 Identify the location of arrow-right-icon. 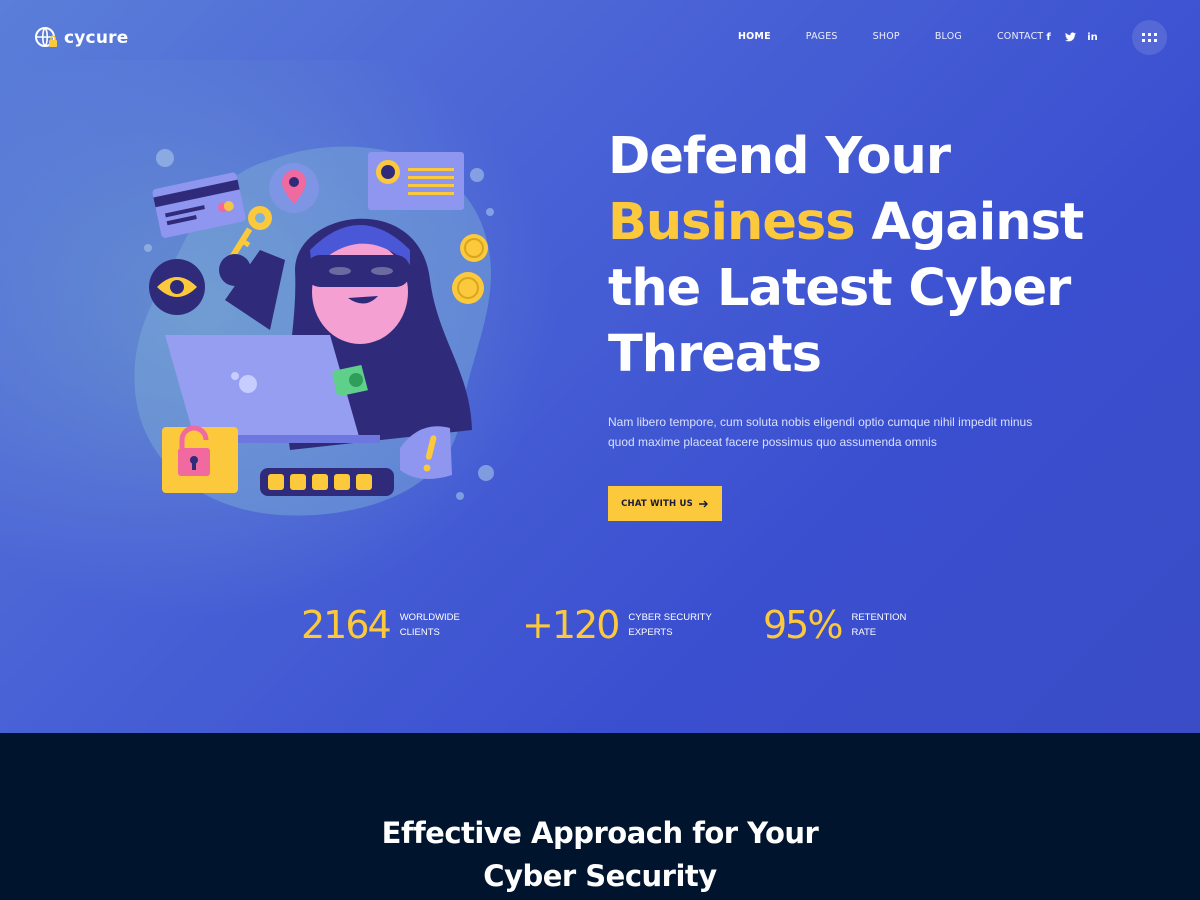
(703, 503).